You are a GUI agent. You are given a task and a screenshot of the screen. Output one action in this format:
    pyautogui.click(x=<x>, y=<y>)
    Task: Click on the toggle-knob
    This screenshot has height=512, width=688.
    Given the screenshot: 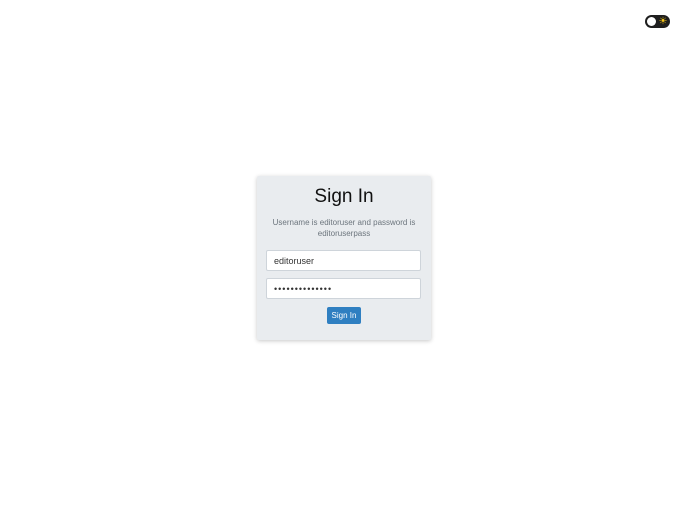 What is the action you would take?
    pyautogui.click(x=651, y=21)
    